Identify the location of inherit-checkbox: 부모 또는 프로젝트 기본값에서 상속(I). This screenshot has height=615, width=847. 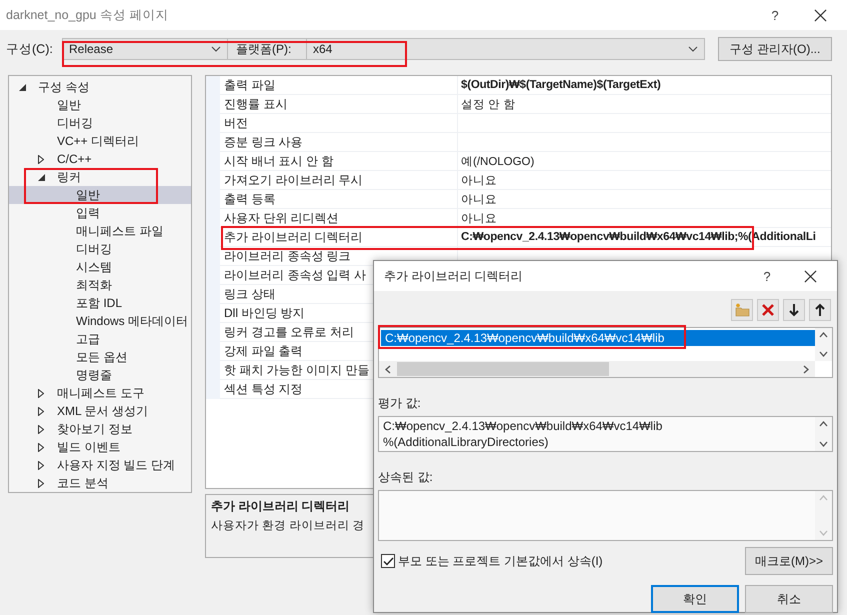
(490, 561).